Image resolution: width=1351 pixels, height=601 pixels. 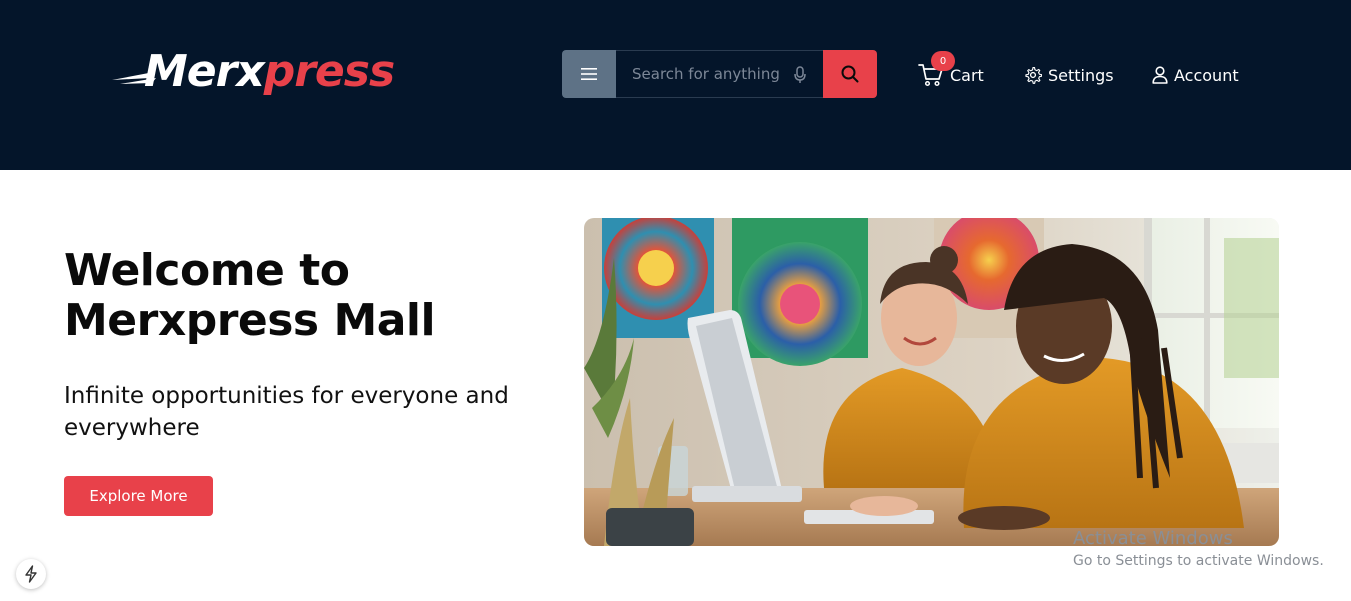 I want to click on lightning-bolt-icon, so click(x=31, y=574).